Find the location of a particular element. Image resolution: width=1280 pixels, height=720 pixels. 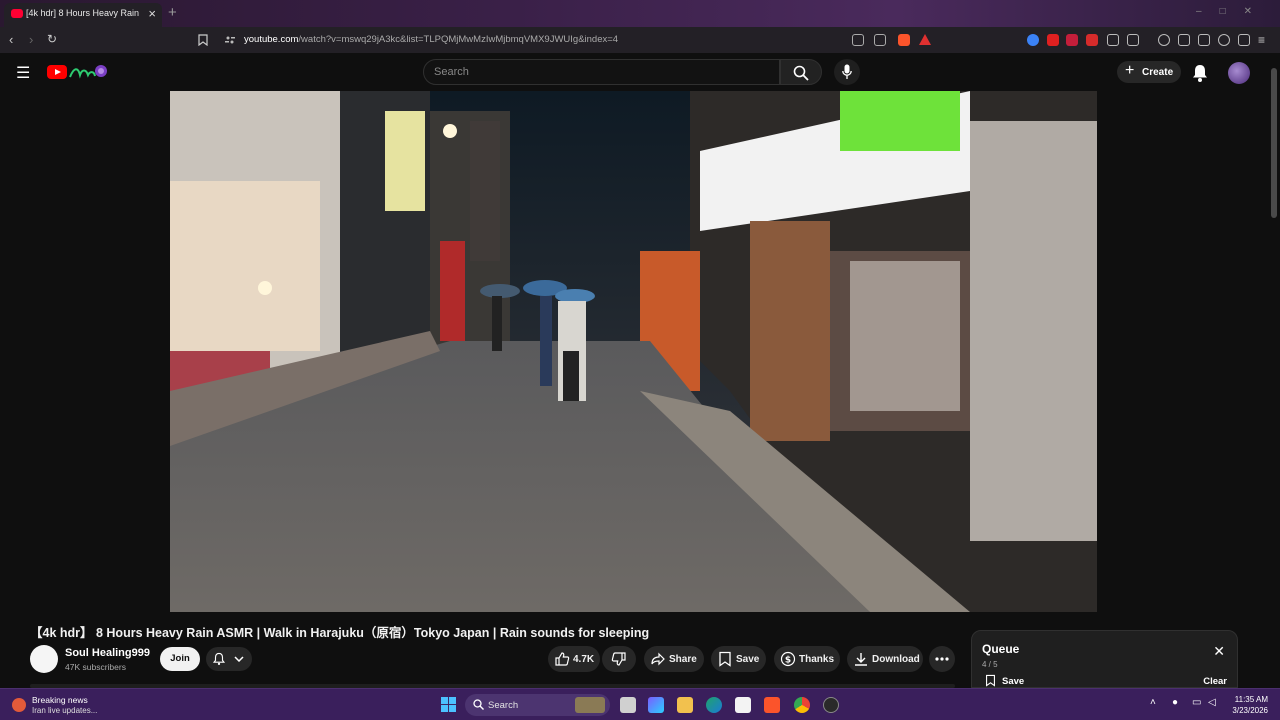

new-tab-button: + is located at coordinates (172, 12).